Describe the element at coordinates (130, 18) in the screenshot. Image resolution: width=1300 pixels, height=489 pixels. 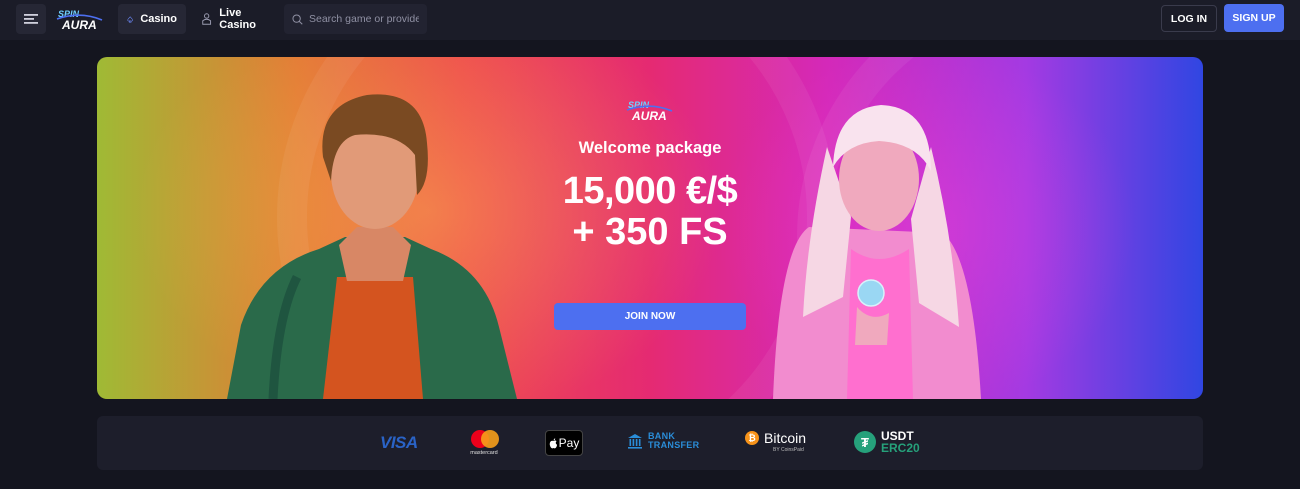
I see `spade-icon` at that location.